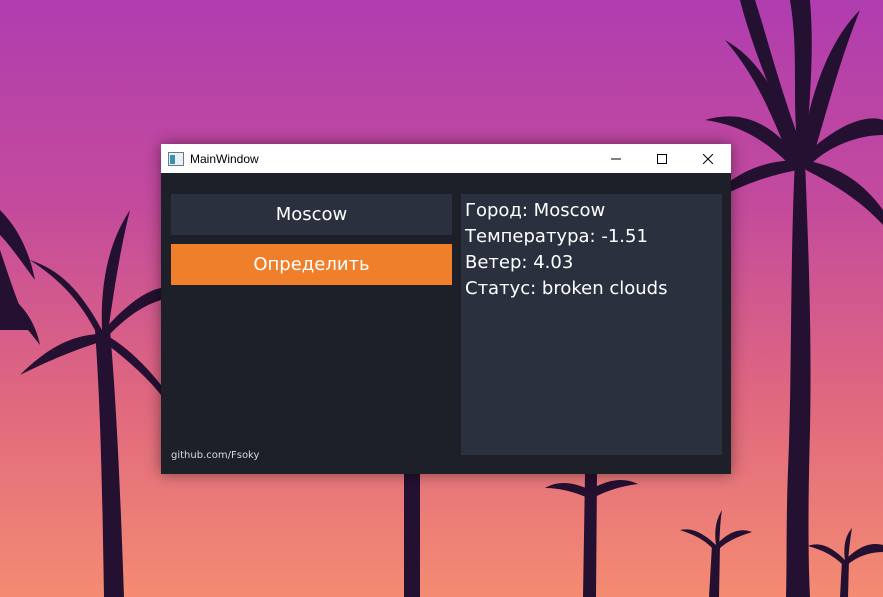 This screenshot has height=597, width=883. Describe the element at coordinates (519, 262) in the screenshot. I see `wind-line: Ветер: 4.03` at that location.